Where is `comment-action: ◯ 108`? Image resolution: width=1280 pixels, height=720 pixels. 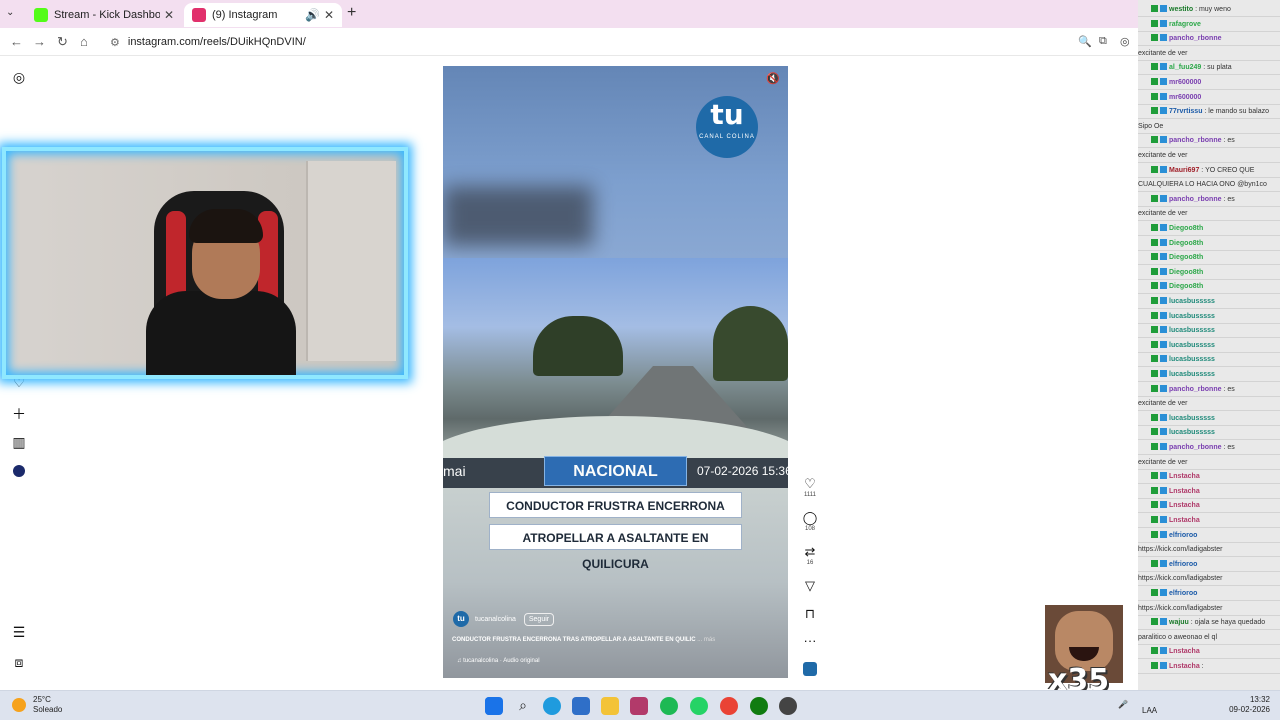
comment-action: ◯ 108 is located at coordinates (810, 522).